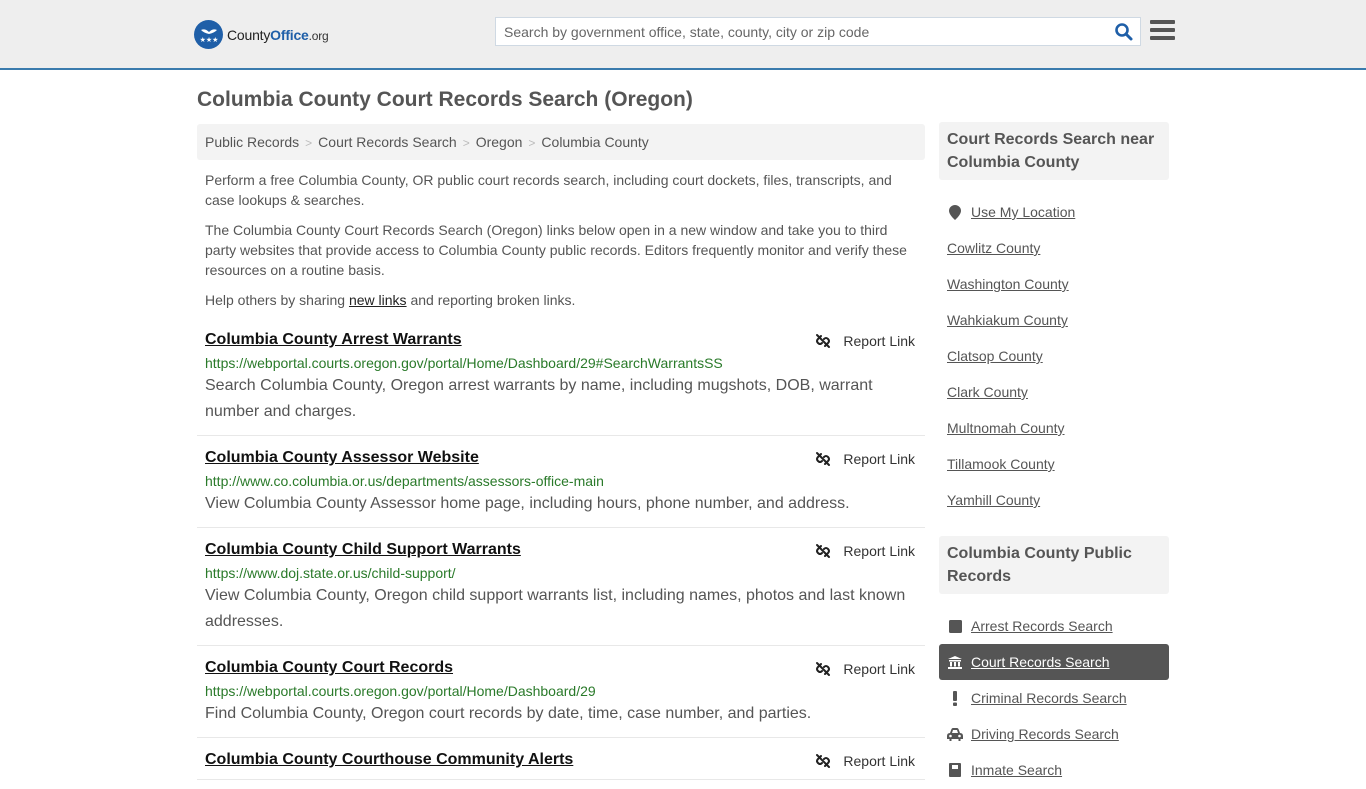 The image size is (1366, 789). I want to click on nearby-county-link: Clatsop County, so click(995, 356).